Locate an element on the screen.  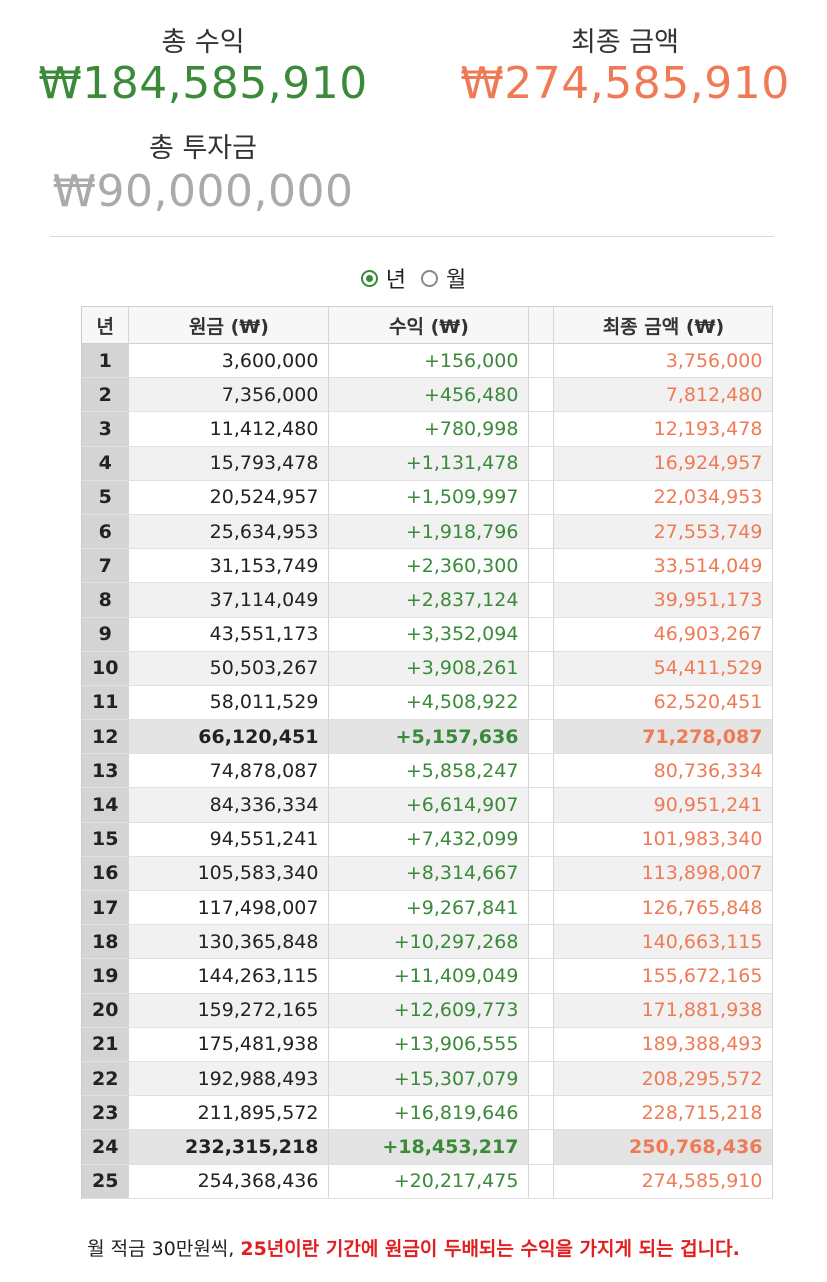
cell-principal: 144,263,115 is located at coordinates (229, 976).